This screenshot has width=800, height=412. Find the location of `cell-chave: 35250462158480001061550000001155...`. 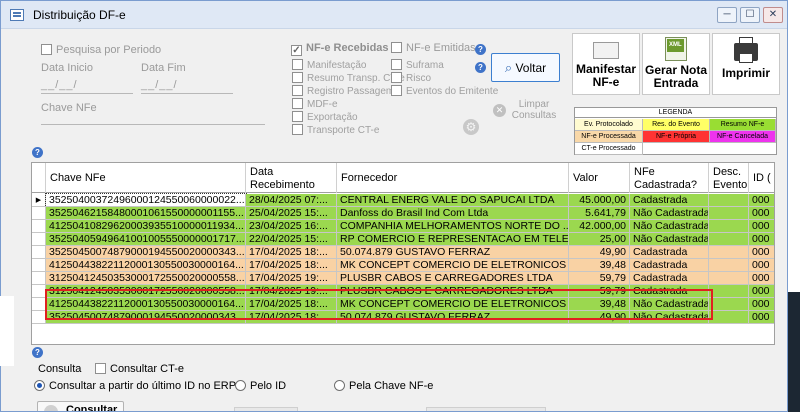

cell-chave: 35250462158480001061550000001155... is located at coordinates (146, 213).